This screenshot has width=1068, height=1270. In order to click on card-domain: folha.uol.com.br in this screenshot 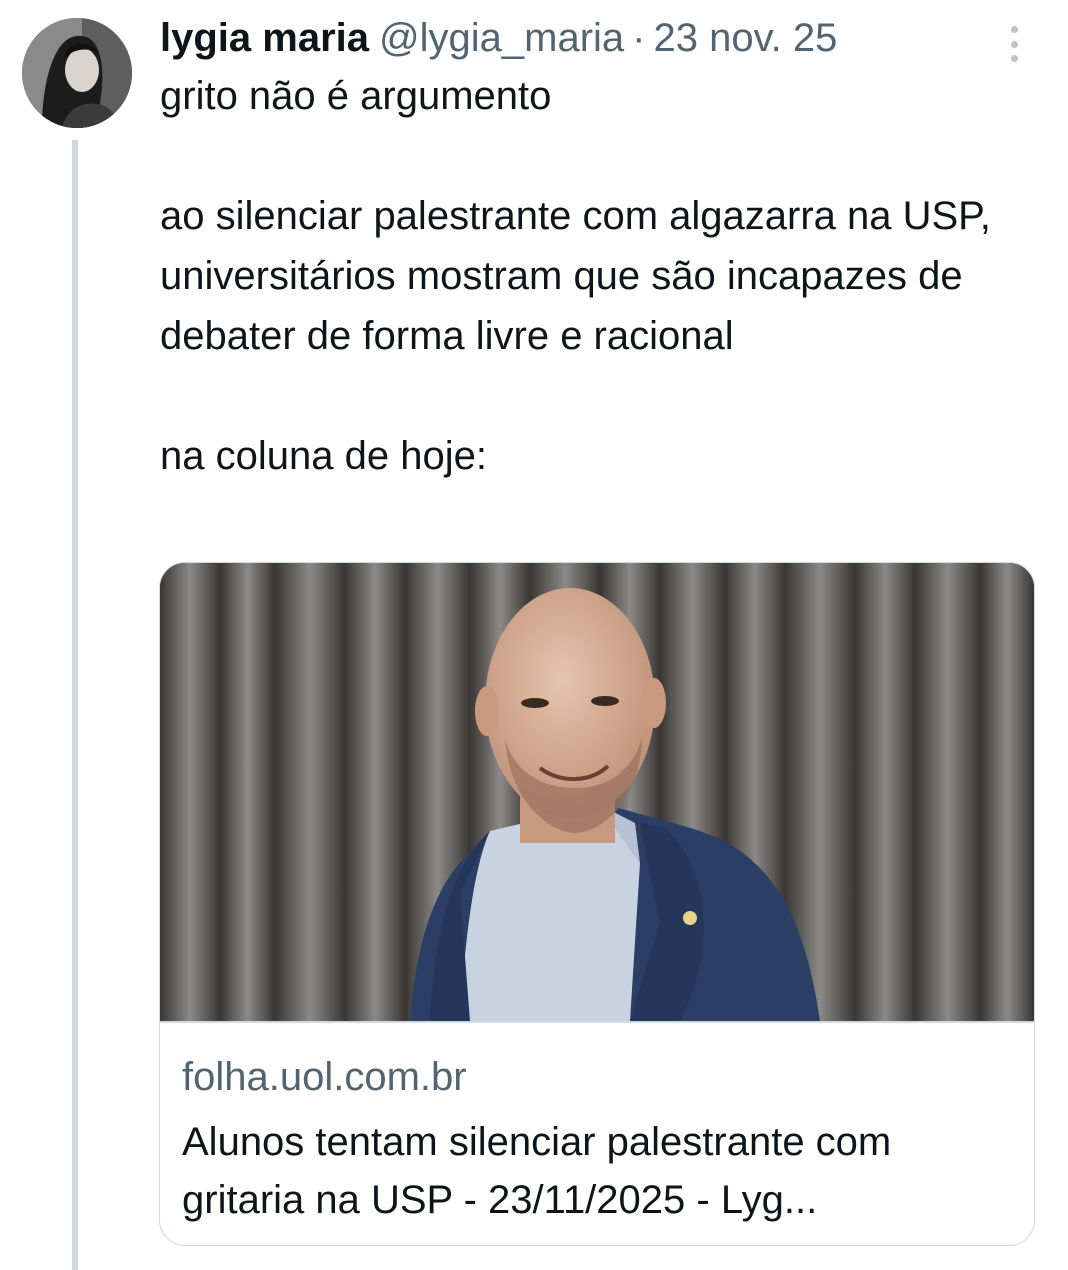, I will do `click(324, 1077)`.